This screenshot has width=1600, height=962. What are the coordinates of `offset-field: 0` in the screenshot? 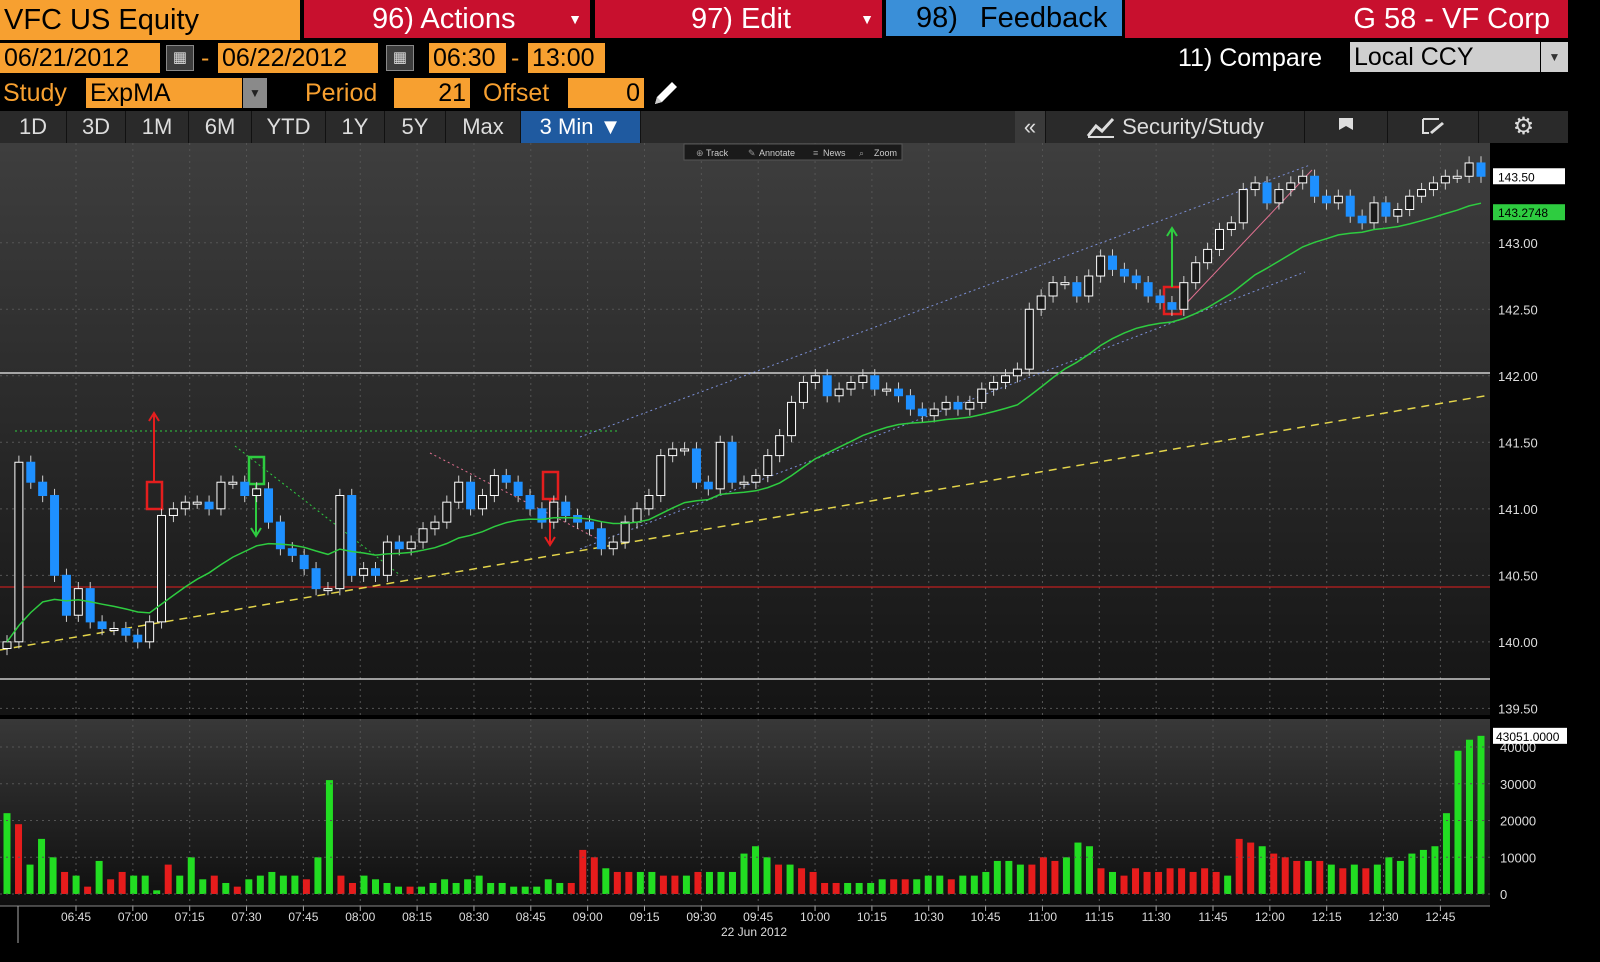 It's located at (606, 93).